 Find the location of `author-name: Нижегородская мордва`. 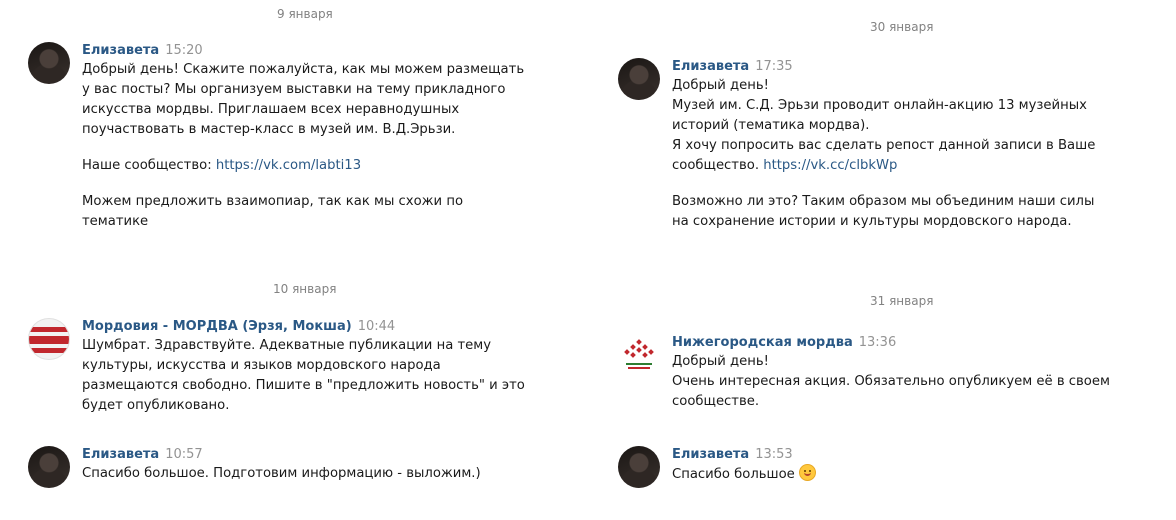

author-name: Нижегородская мордва is located at coordinates (762, 342).